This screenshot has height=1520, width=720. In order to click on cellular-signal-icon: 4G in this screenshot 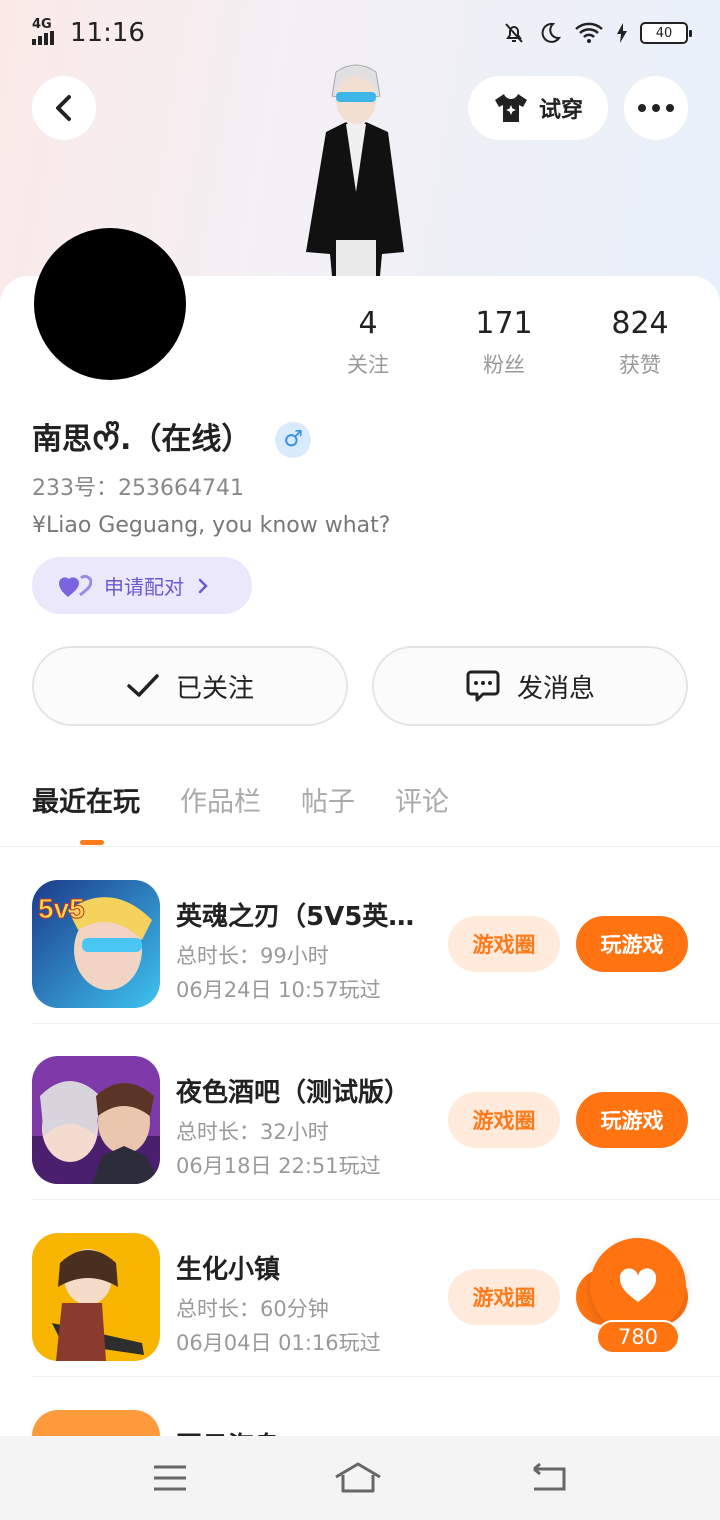, I will do `click(45, 32)`.